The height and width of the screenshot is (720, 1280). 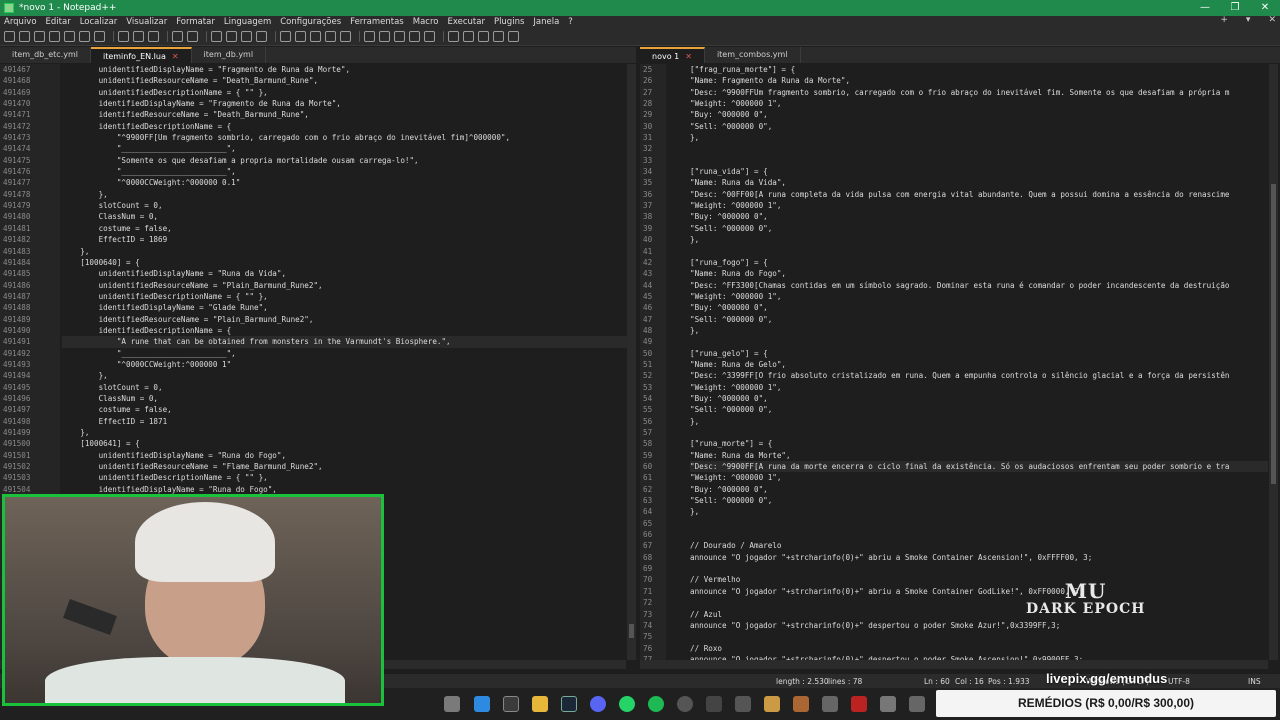 What do you see at coordinates (509, 22) in the screenshot?
I see `menu-plugins: Plugins` at bounding box center [509, 22].